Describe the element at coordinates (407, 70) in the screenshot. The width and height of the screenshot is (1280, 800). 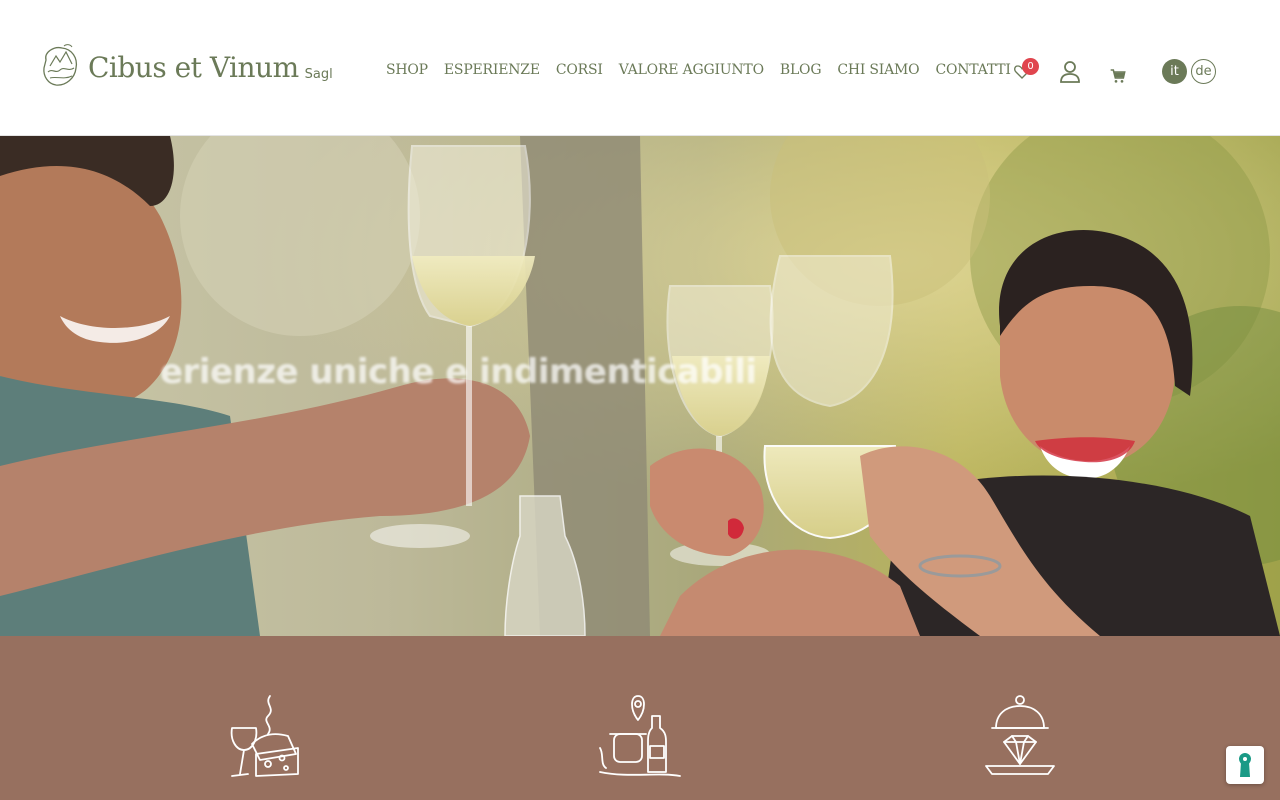
I see `nav-item-shop: SHOP` at that location.